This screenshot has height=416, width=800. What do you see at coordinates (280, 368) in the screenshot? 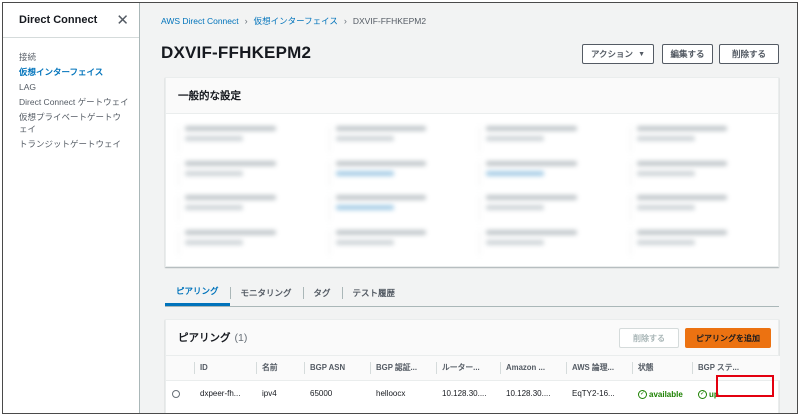
I see `column-header-name: 名前` at bounding box center [280, 368].